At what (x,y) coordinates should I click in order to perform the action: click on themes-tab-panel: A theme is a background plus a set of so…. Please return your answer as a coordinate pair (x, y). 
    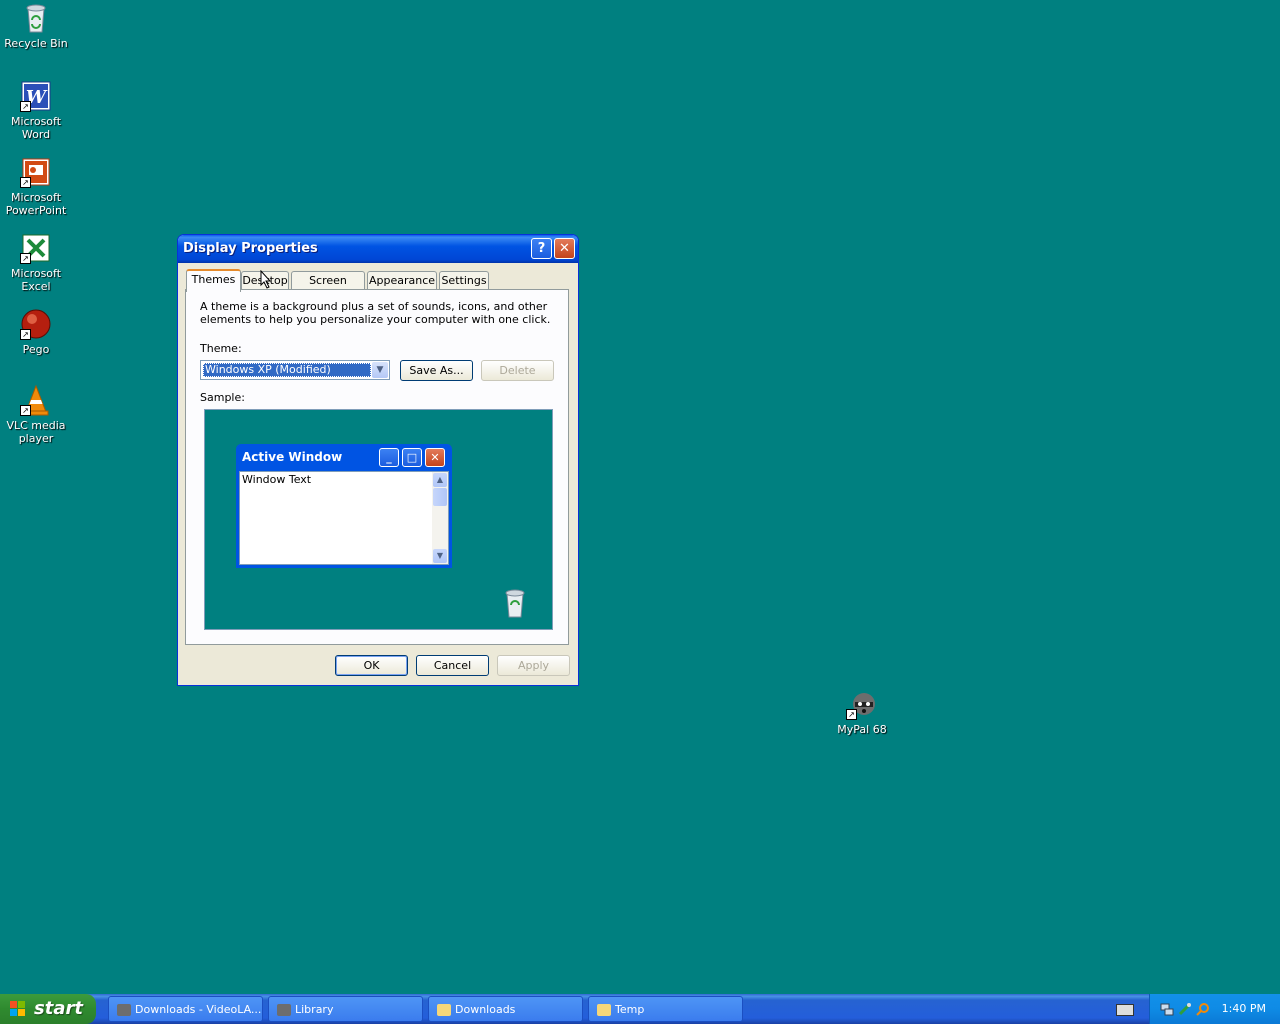
    Looking at the image, I should click on (377, 467).